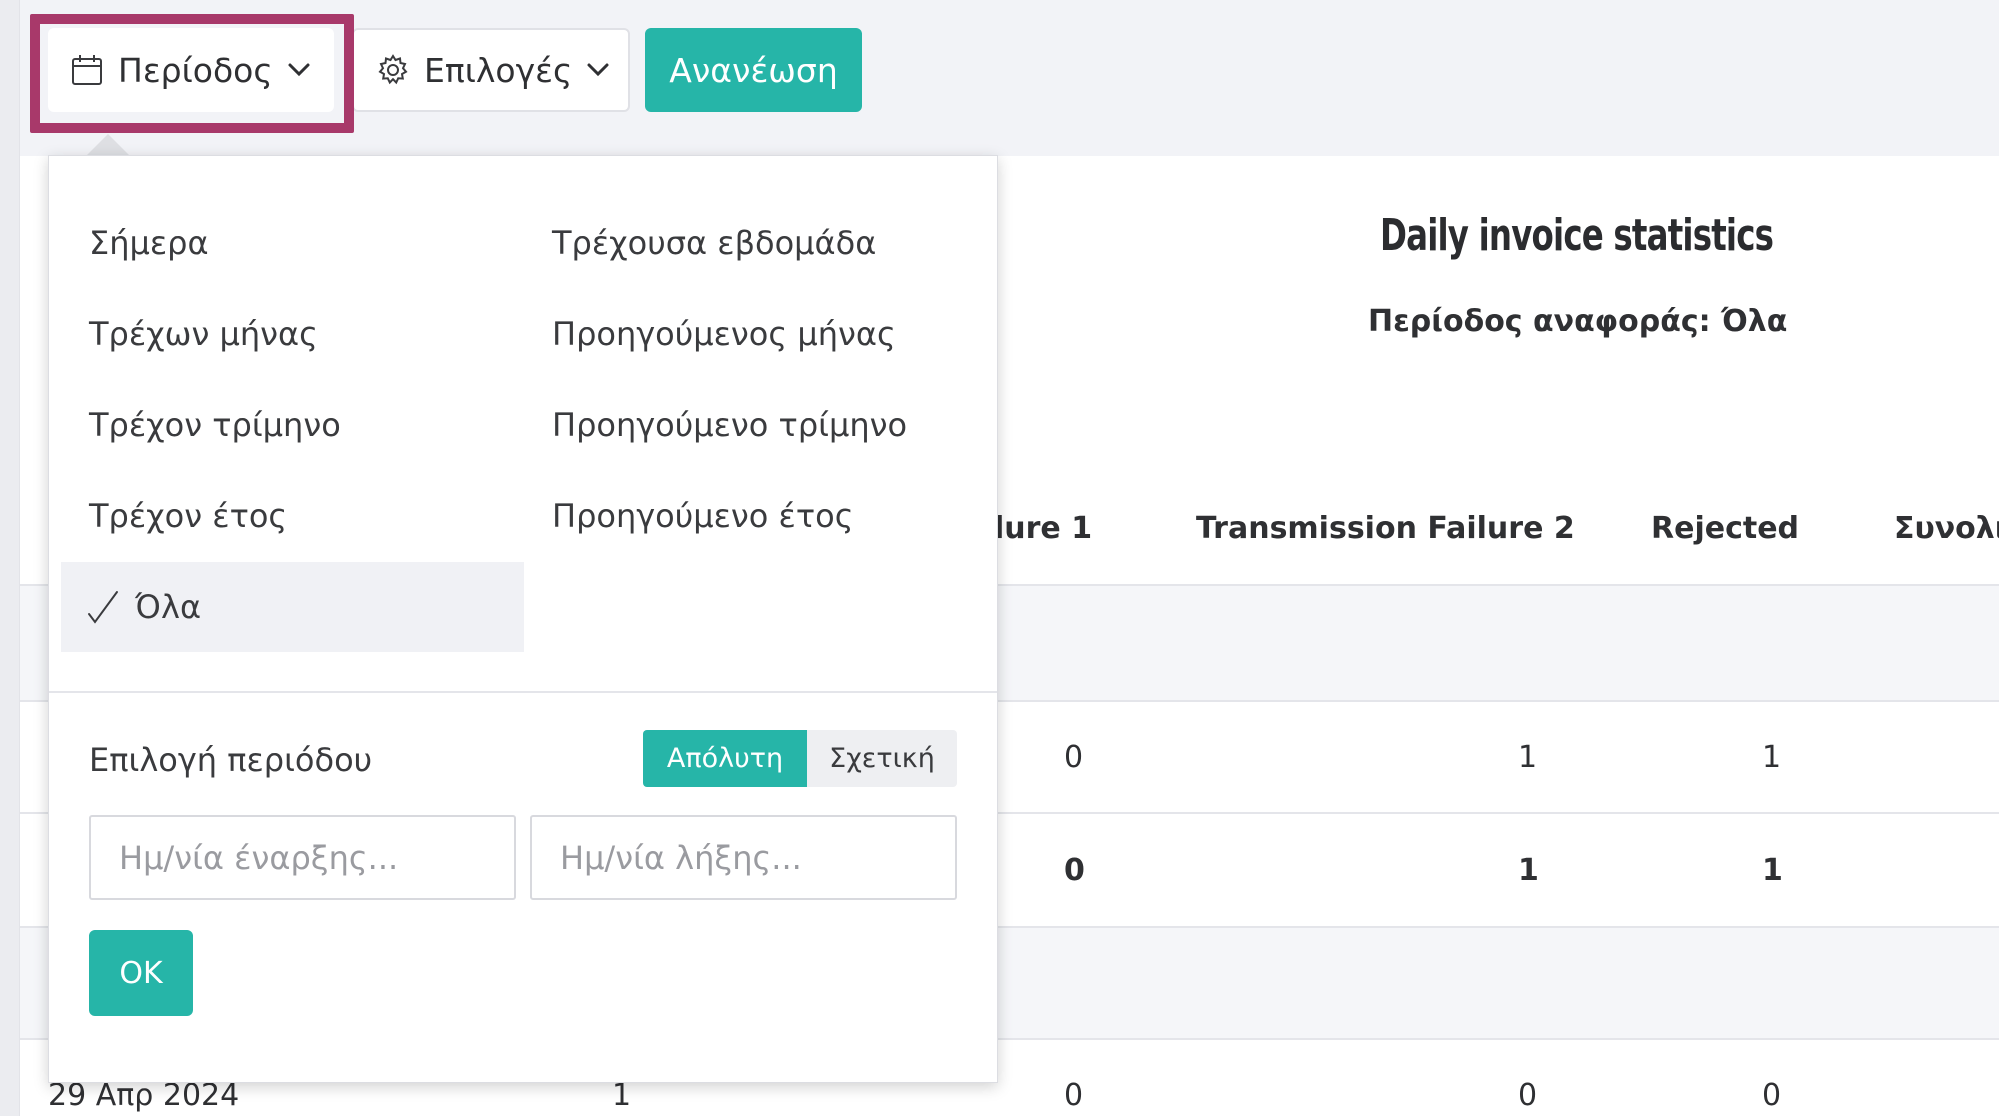  Describe the element at coordinates (753, 70) in the screenshot. I see `refresh-button: Ανανέωση` at that location.